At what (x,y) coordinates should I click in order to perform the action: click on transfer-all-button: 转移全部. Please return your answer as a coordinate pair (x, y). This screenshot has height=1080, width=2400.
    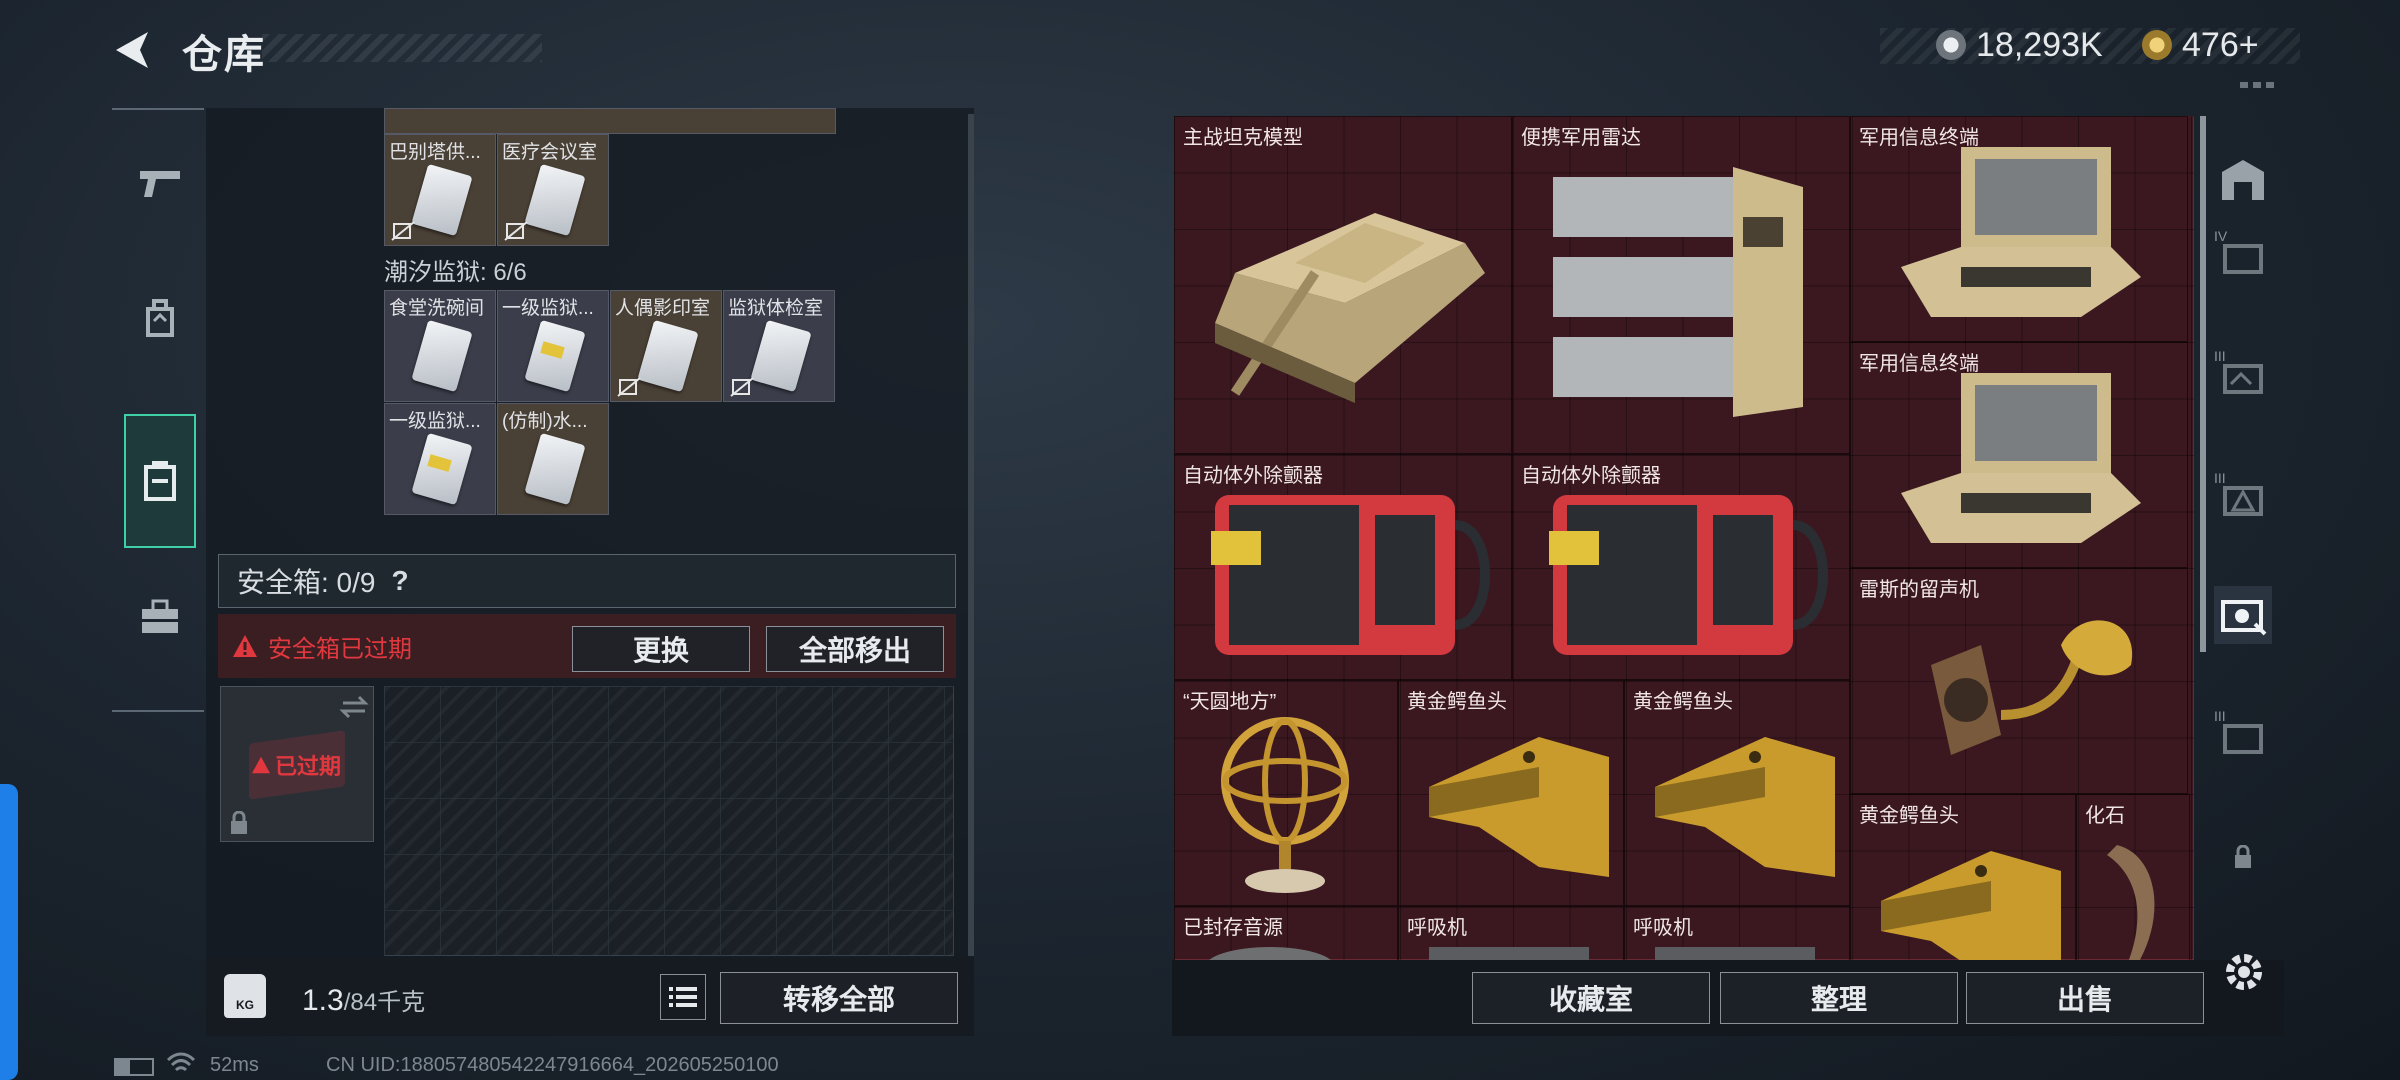
    Looking at the image, I should click on (839, 998).